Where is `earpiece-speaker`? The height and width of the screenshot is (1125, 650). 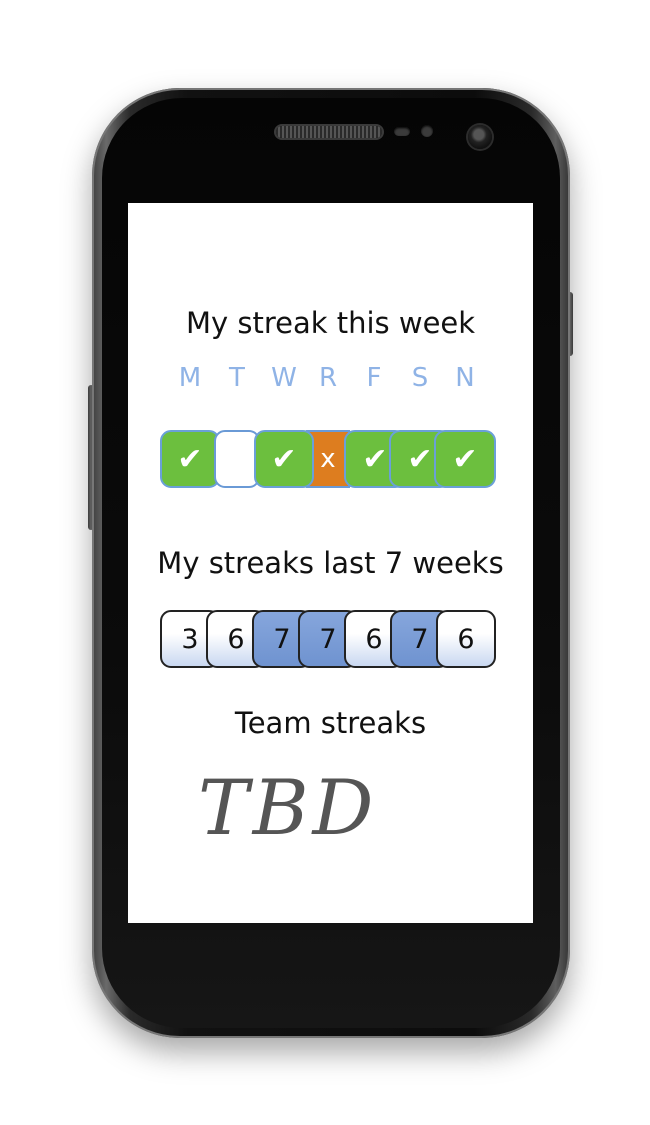
earpiece-speaker is located at coordinates (329, 132).